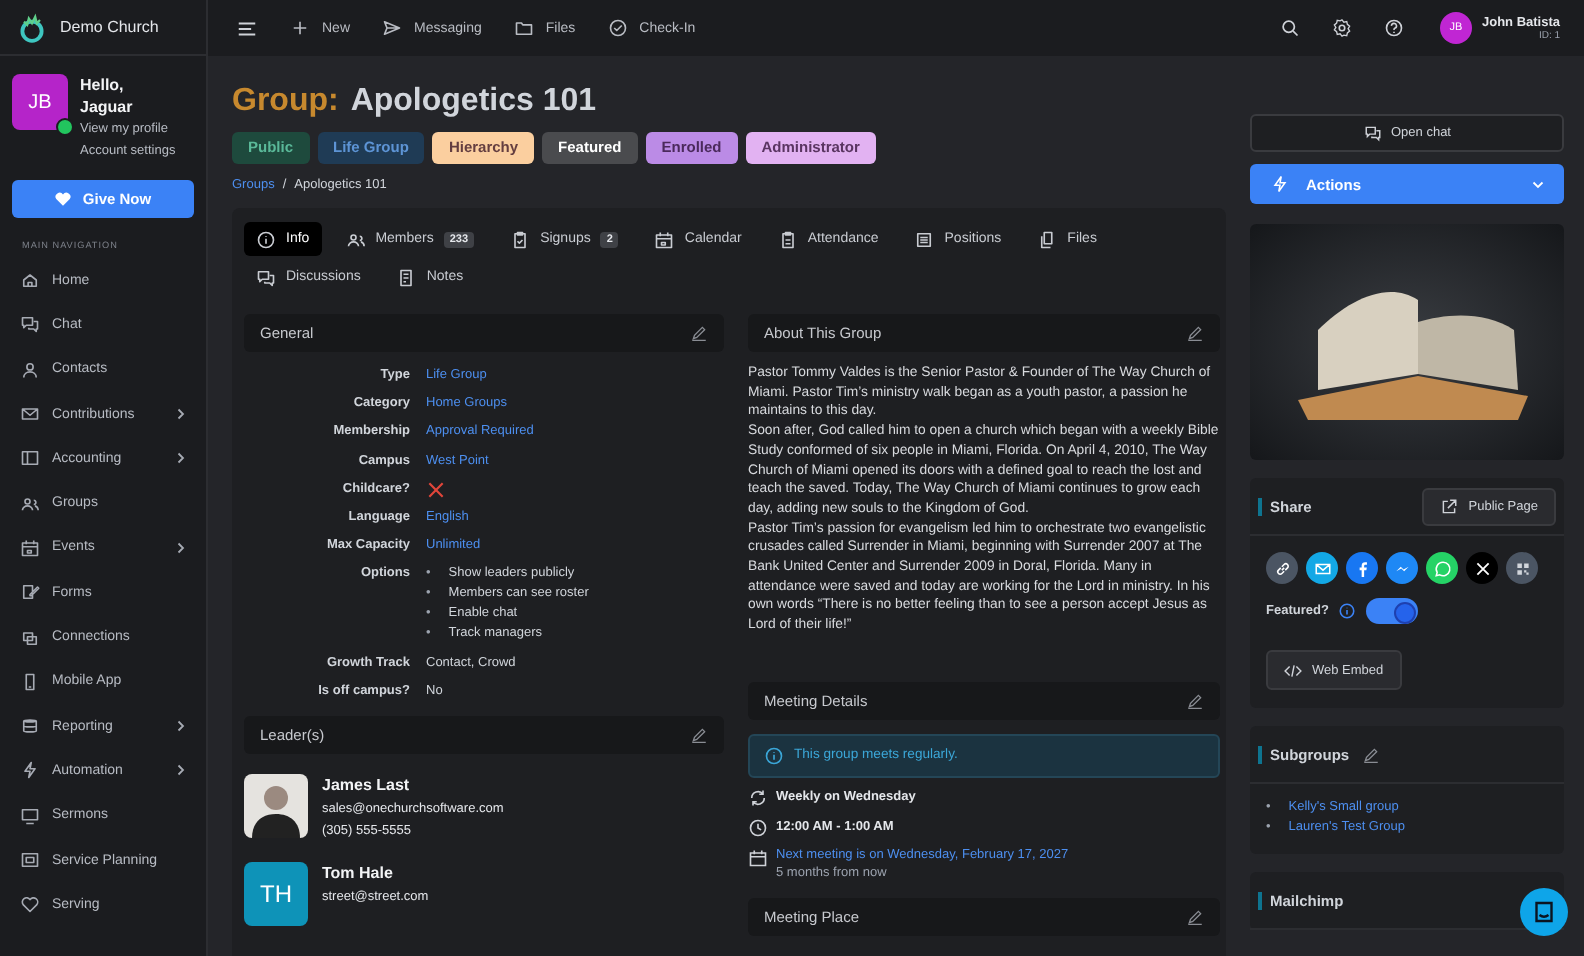 This screenshot has height=956, width=1584. What do you see at coordinates (1522, 568) in the screenshot?
I see `qr-code-icon` at bounding box center [1522, 568].